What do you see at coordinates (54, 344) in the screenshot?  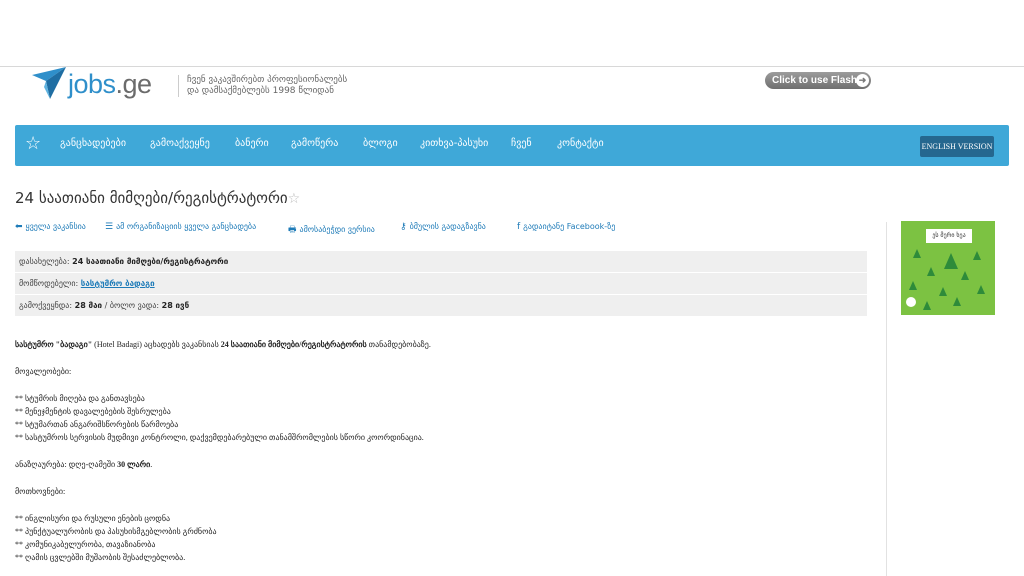 I see `intro-company: სასტუმრო "ბადაგი"` at bounding box center [54, 344].